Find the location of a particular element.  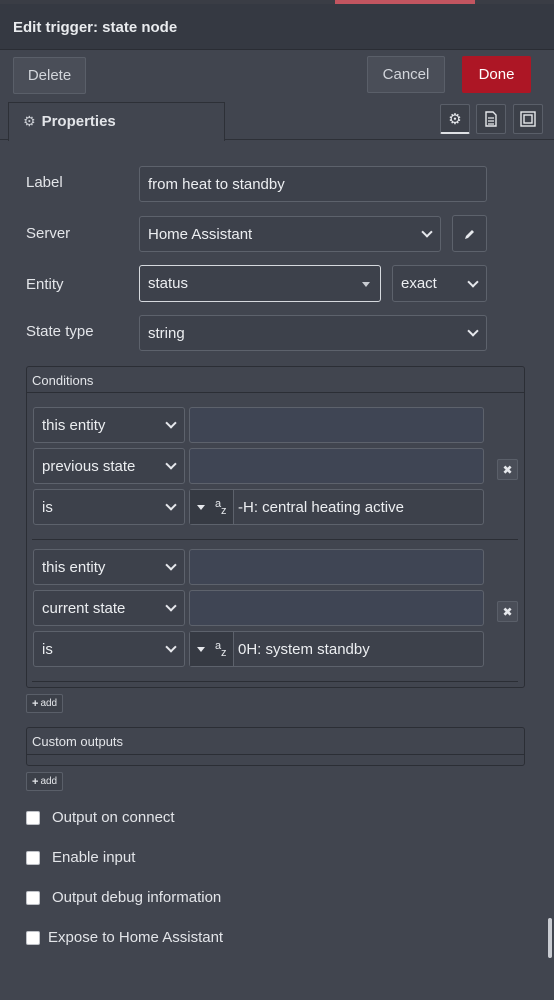

enable-input-option: Enable input is located at coordinates (80, 857).